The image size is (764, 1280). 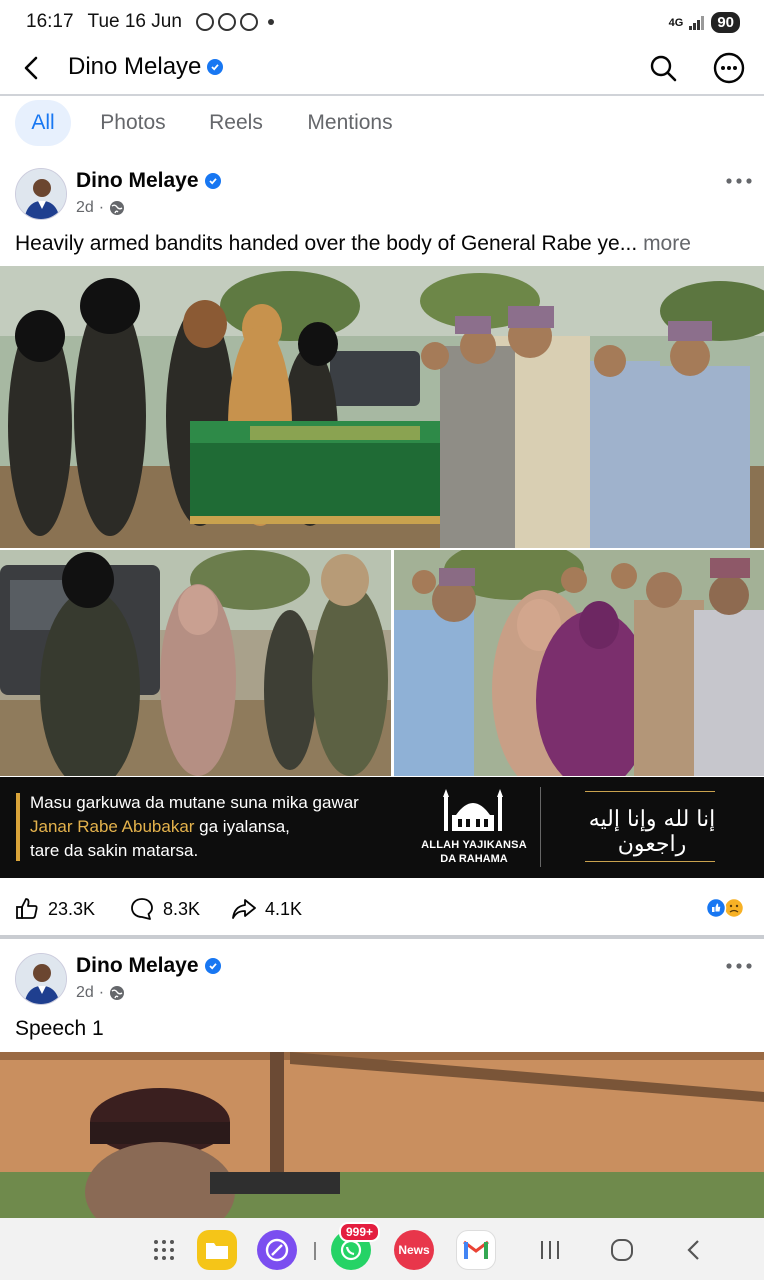 What do you see at coordinates (43, 123) in the screenshot?
I see `tab-all: All` at bounding box center [43, 123].